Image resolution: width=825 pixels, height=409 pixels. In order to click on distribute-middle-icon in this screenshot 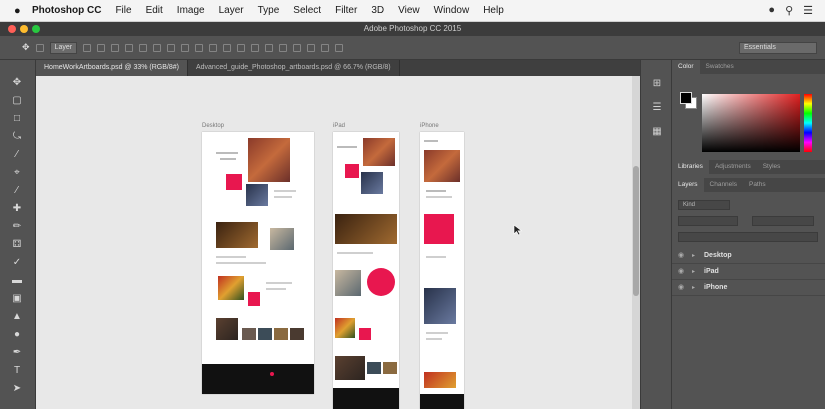, I will do `click(199, 47)`.